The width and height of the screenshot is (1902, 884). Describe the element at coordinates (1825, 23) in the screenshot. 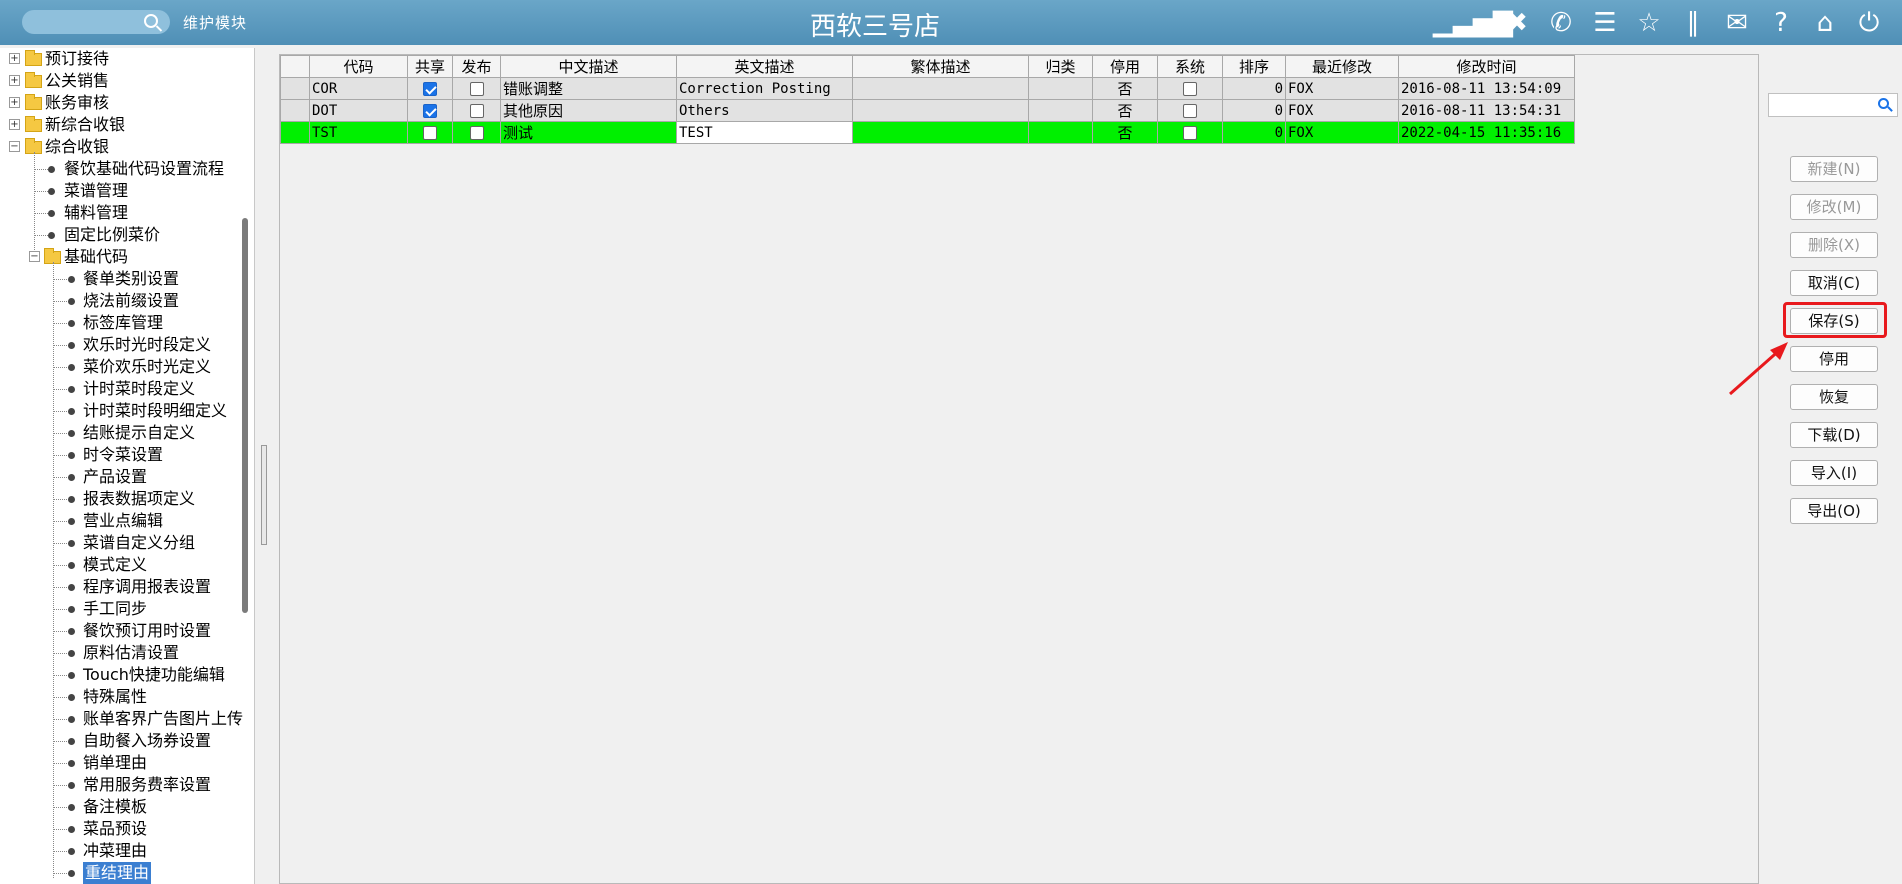

I see `home-icon: ⌂` at that location.